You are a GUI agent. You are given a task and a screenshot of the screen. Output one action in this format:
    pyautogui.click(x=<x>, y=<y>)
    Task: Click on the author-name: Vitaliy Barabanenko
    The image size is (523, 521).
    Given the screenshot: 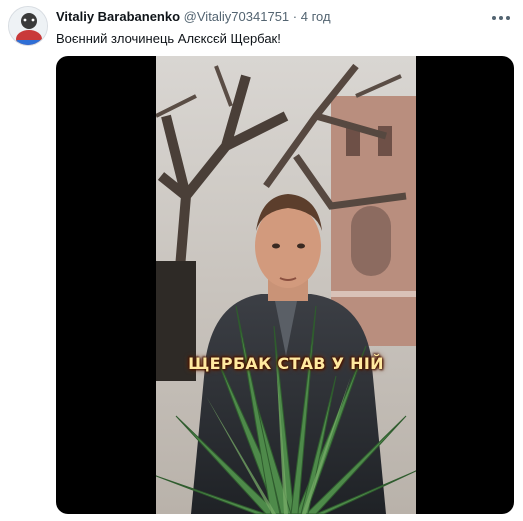 What is the action you would take?
    pyautogui.click(x=118, y=16)
    